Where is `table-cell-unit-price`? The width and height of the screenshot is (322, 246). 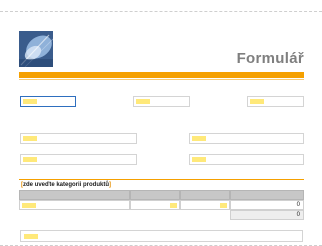 table-cell-unit-price is located at coordinates (205, 205).